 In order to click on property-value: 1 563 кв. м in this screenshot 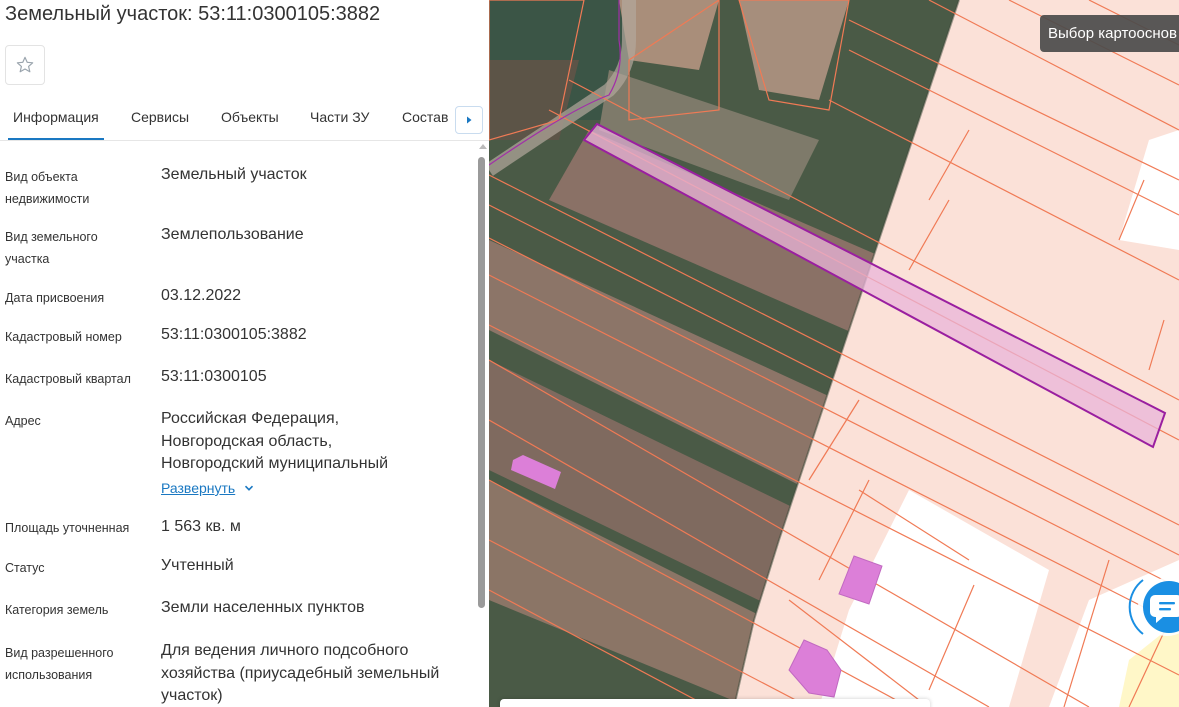, I will do `click(201, 526)`.